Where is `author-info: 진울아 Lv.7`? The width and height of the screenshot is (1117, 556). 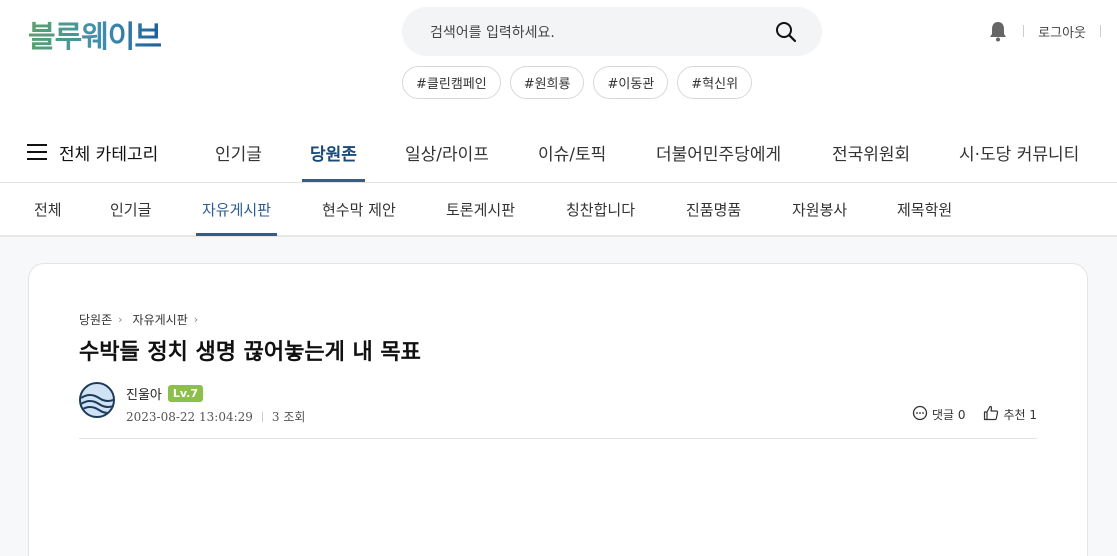 author-info: 진울아 Lv.7 is located at coordinates (165, 393).